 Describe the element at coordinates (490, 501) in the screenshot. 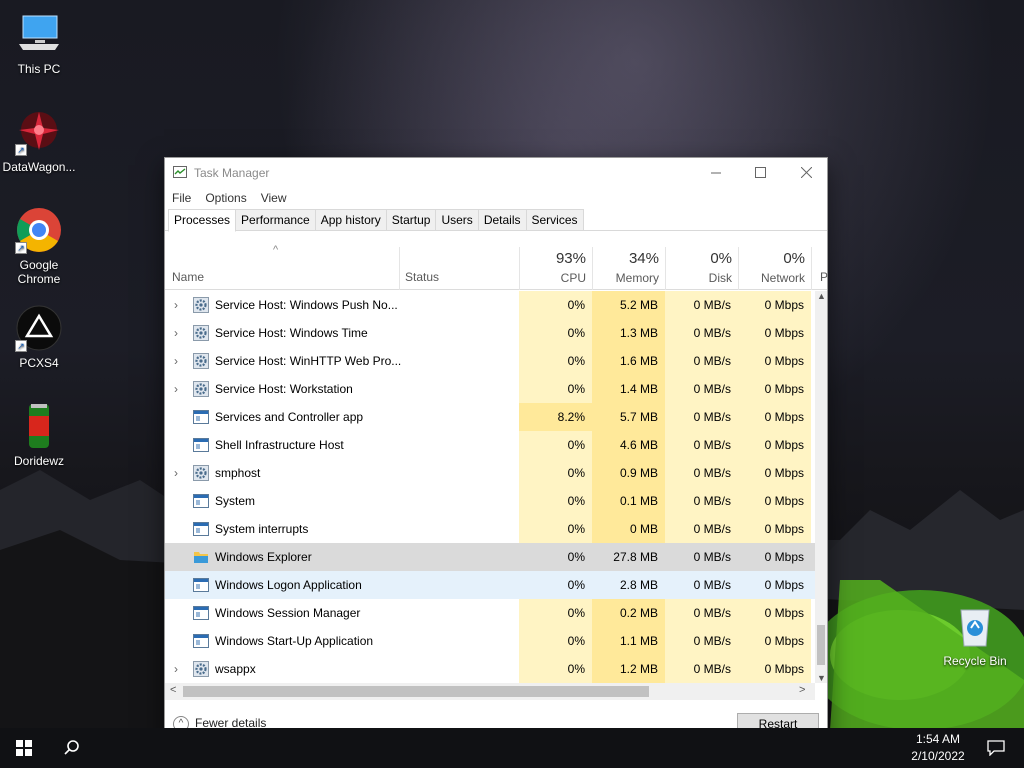

I see `process-row: System 0% 0.1 MB 0 MB/s 0 Mbps` at that location.